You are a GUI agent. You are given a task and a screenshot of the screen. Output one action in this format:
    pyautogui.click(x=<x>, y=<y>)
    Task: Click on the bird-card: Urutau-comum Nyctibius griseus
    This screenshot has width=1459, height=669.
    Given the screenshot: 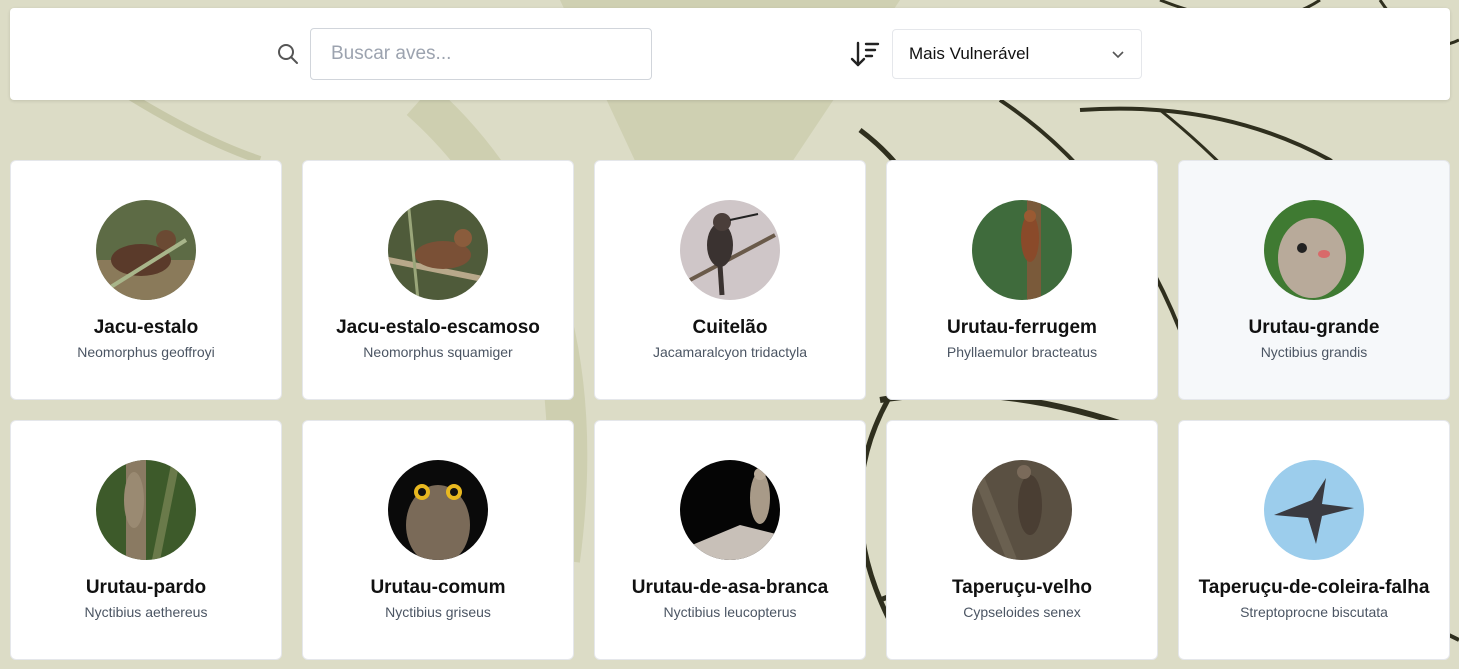 What is the action you would take?
    pyautogui.click(x=438, y=540)
    